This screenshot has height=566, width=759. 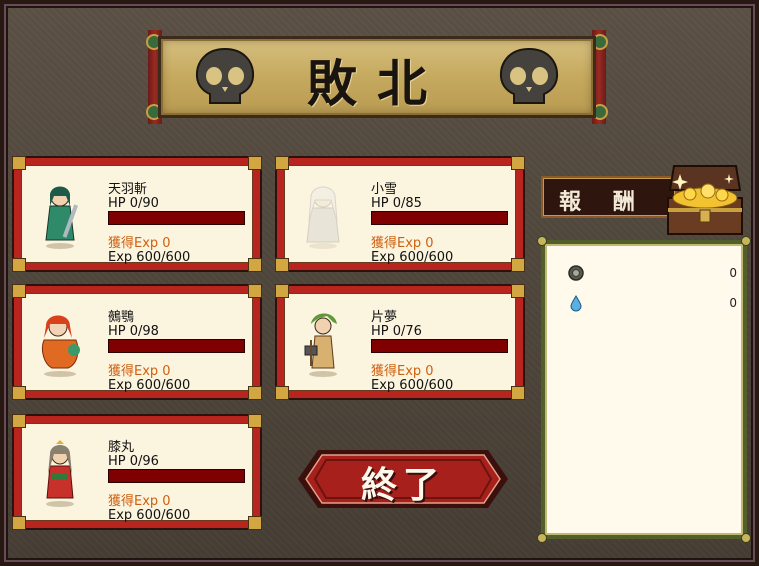 I want to click on unit-card: 天羽斬 HP 0/90 獲得Exp 0 Exp 600/600, so click(x=137, y=214).